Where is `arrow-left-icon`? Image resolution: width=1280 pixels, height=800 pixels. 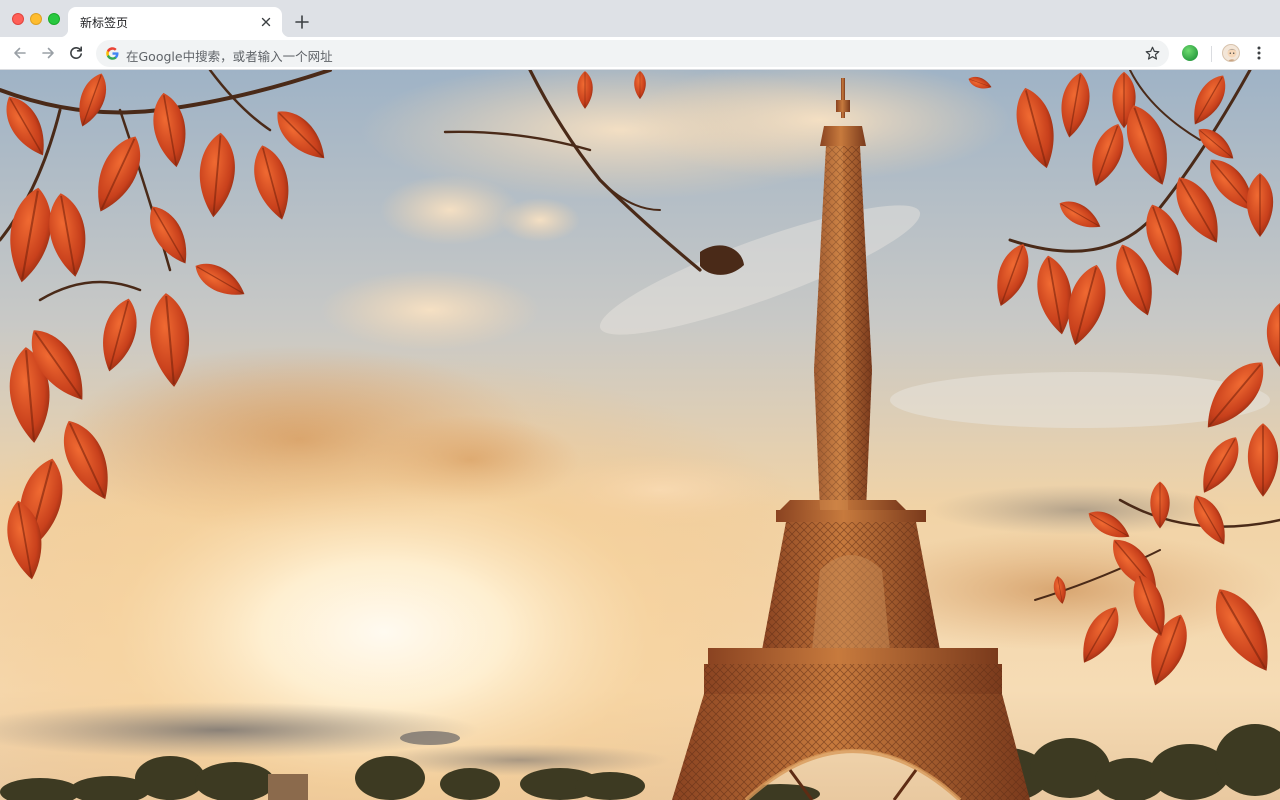 arrow-left-icon is located at coordinates (20, 53).